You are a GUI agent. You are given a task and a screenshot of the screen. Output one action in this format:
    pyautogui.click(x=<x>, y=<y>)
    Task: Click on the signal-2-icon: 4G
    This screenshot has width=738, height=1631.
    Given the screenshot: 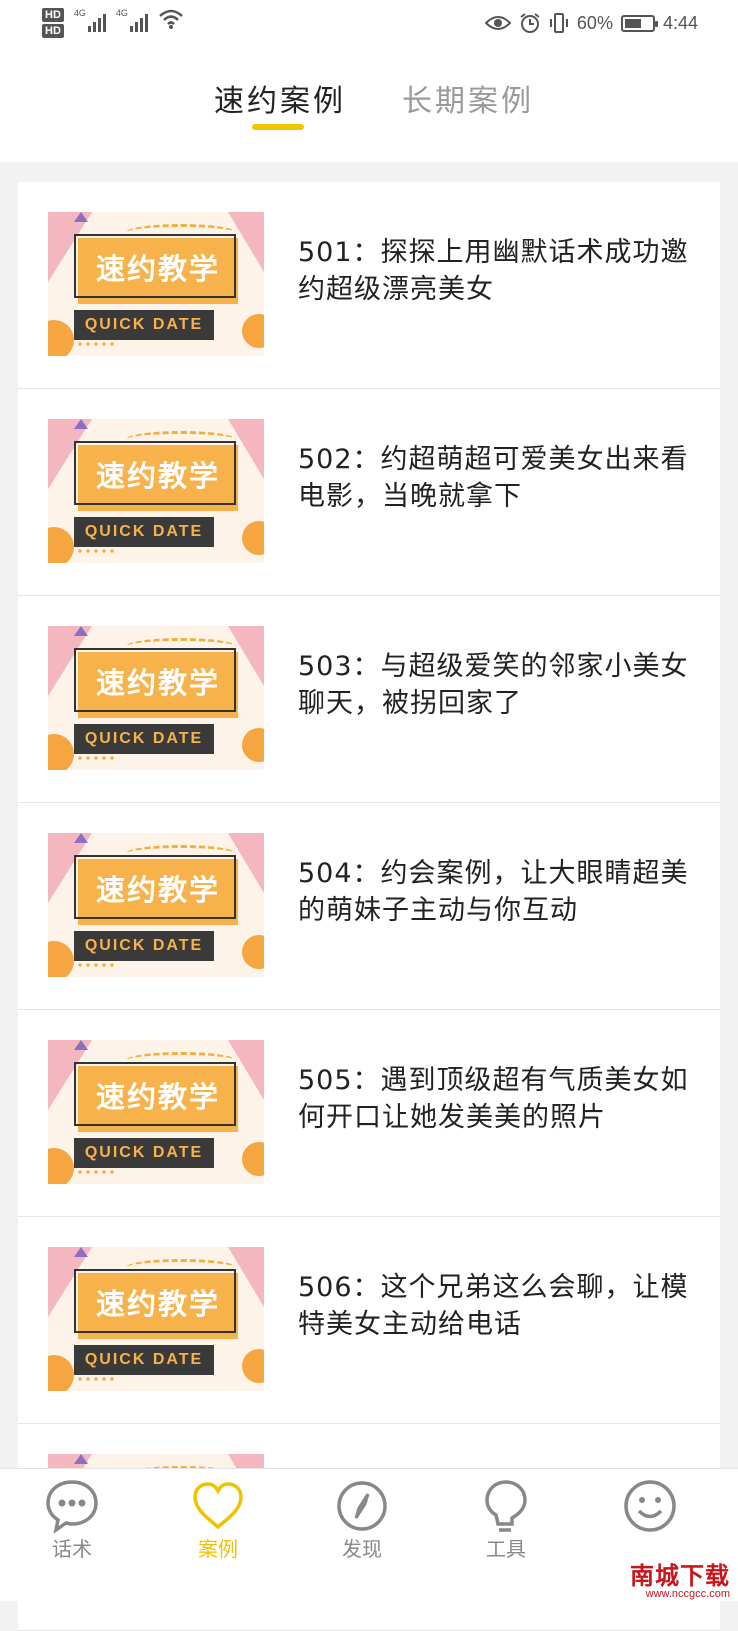 What is the action you would take?
    pyautogui.click(x=132, y=20)
    